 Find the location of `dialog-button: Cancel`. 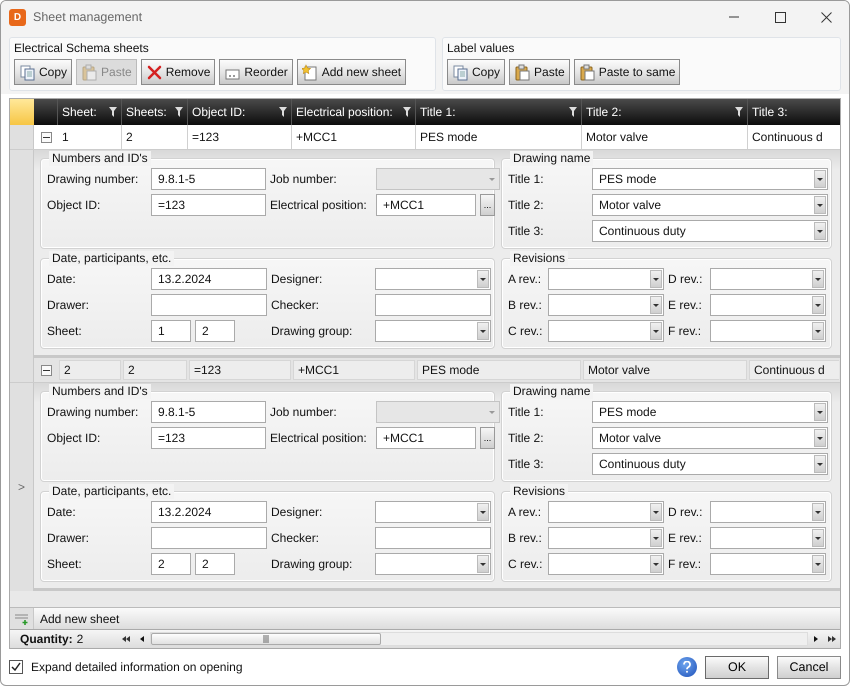

dialog-button: Cancel is located at coordinates (809, 667).